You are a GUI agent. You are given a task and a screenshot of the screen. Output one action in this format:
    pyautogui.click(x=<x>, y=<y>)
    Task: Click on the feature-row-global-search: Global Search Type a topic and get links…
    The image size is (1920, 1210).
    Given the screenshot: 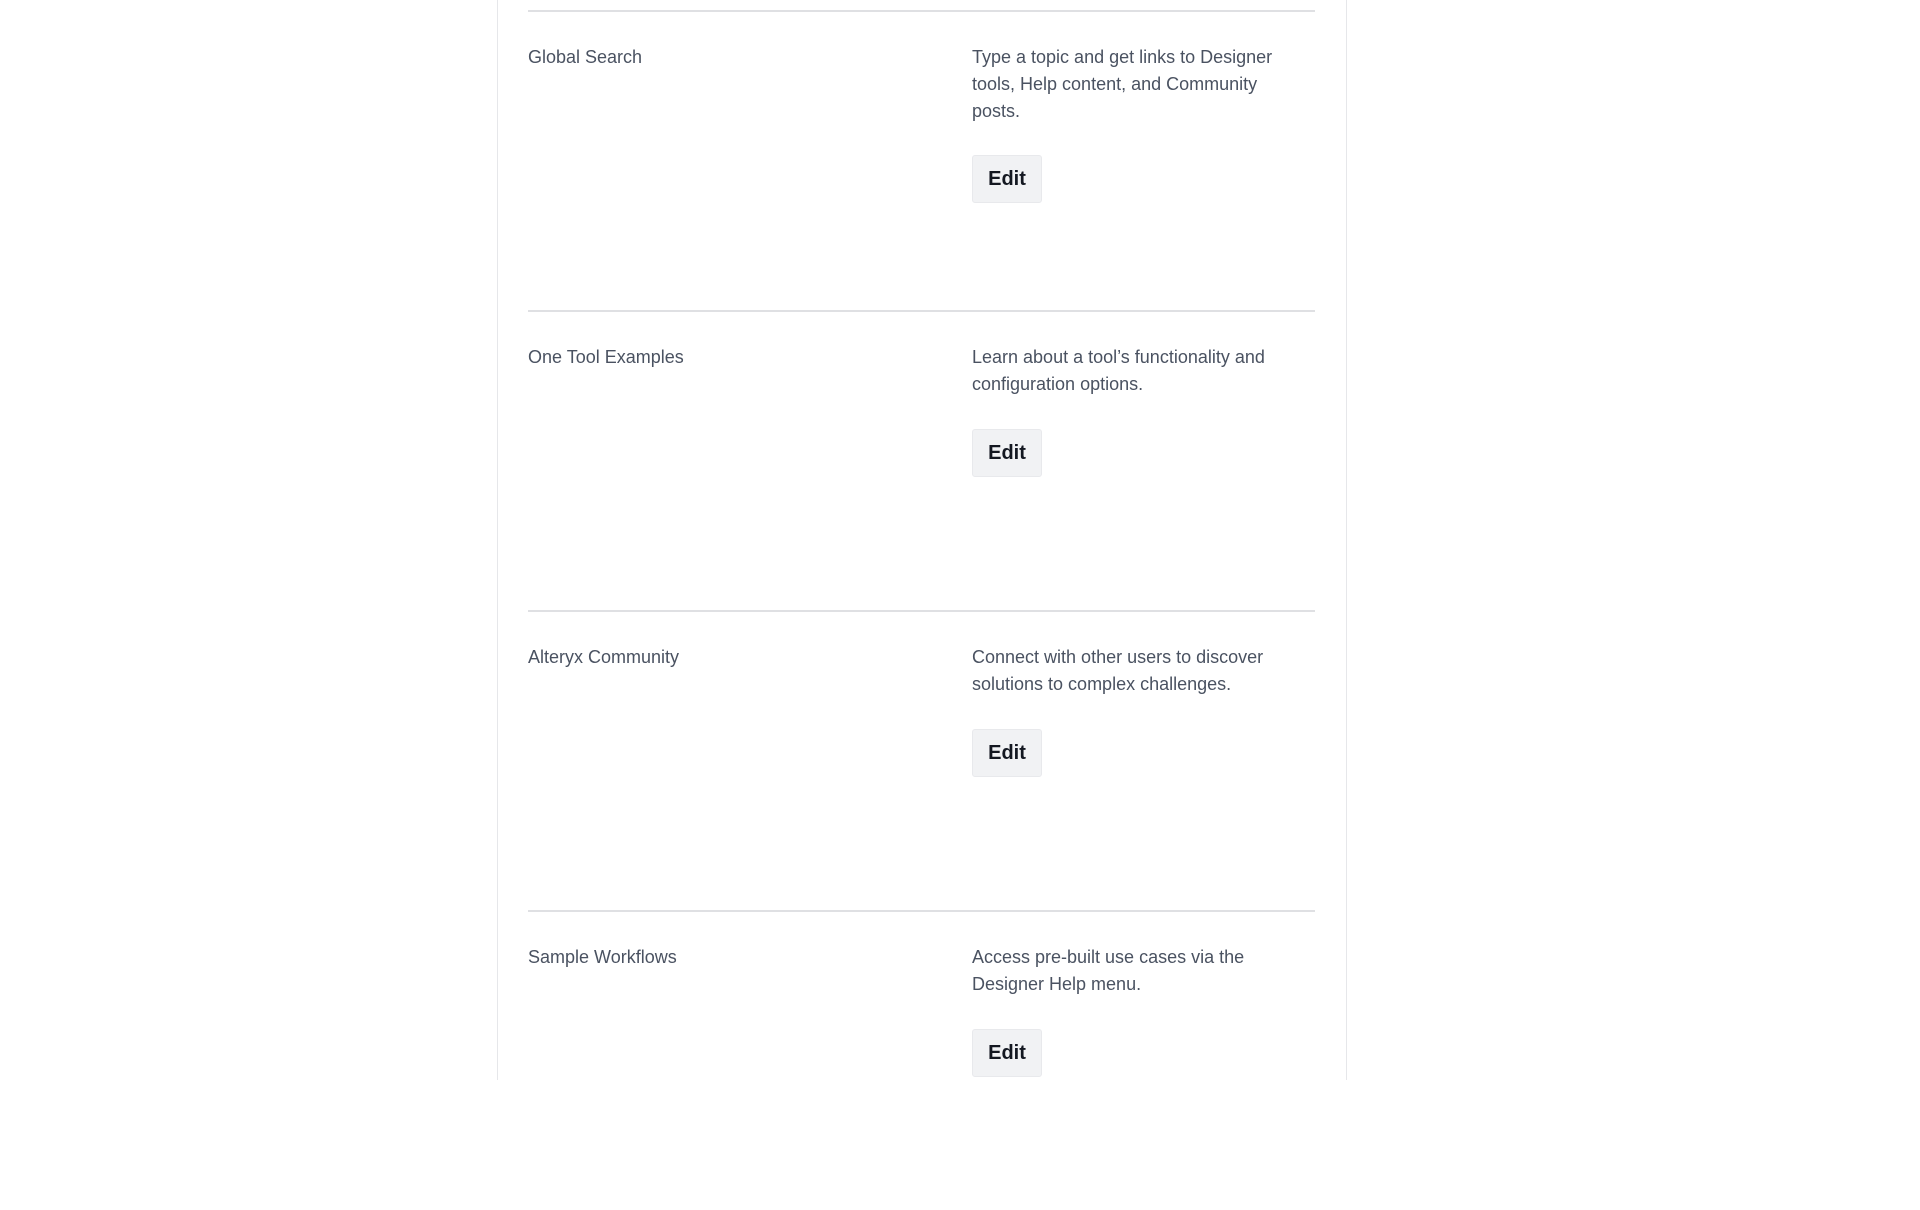 What is the action you would take?
    pyautogui.click(x=921, y=160)
    